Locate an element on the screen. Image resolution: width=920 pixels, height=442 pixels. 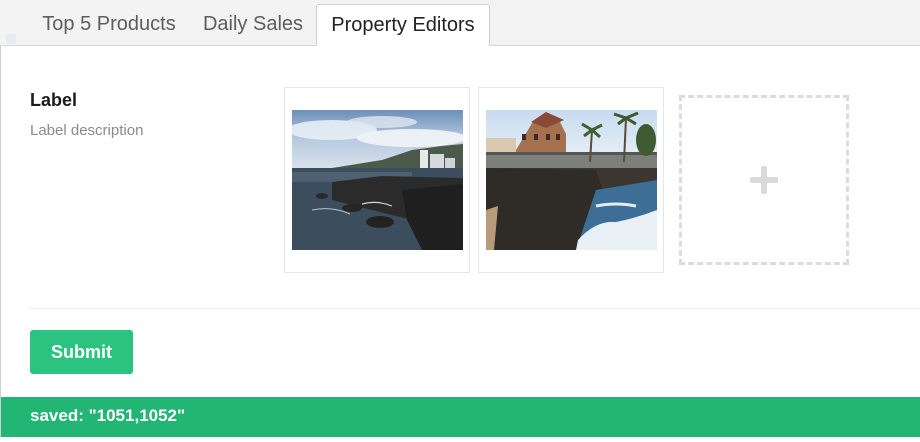
status-text: saved: "1051,1052" is located at coordinates (108, 415).